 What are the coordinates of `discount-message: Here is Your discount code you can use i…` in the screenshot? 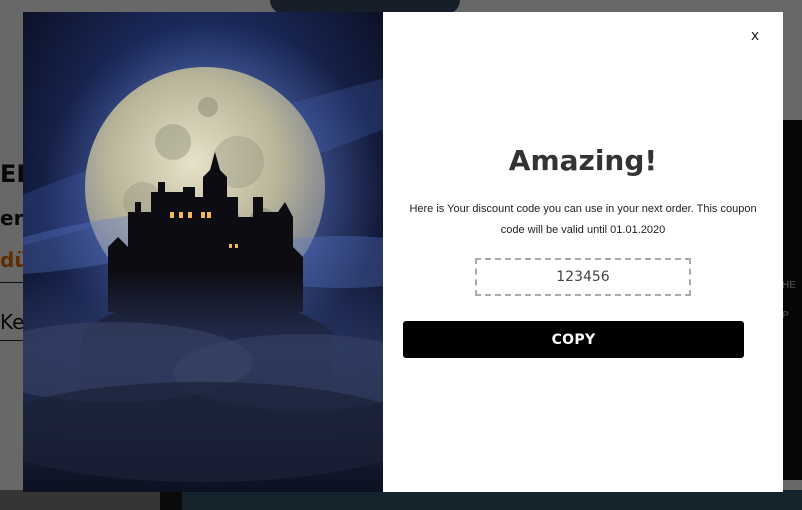 It's located at (583, 219).